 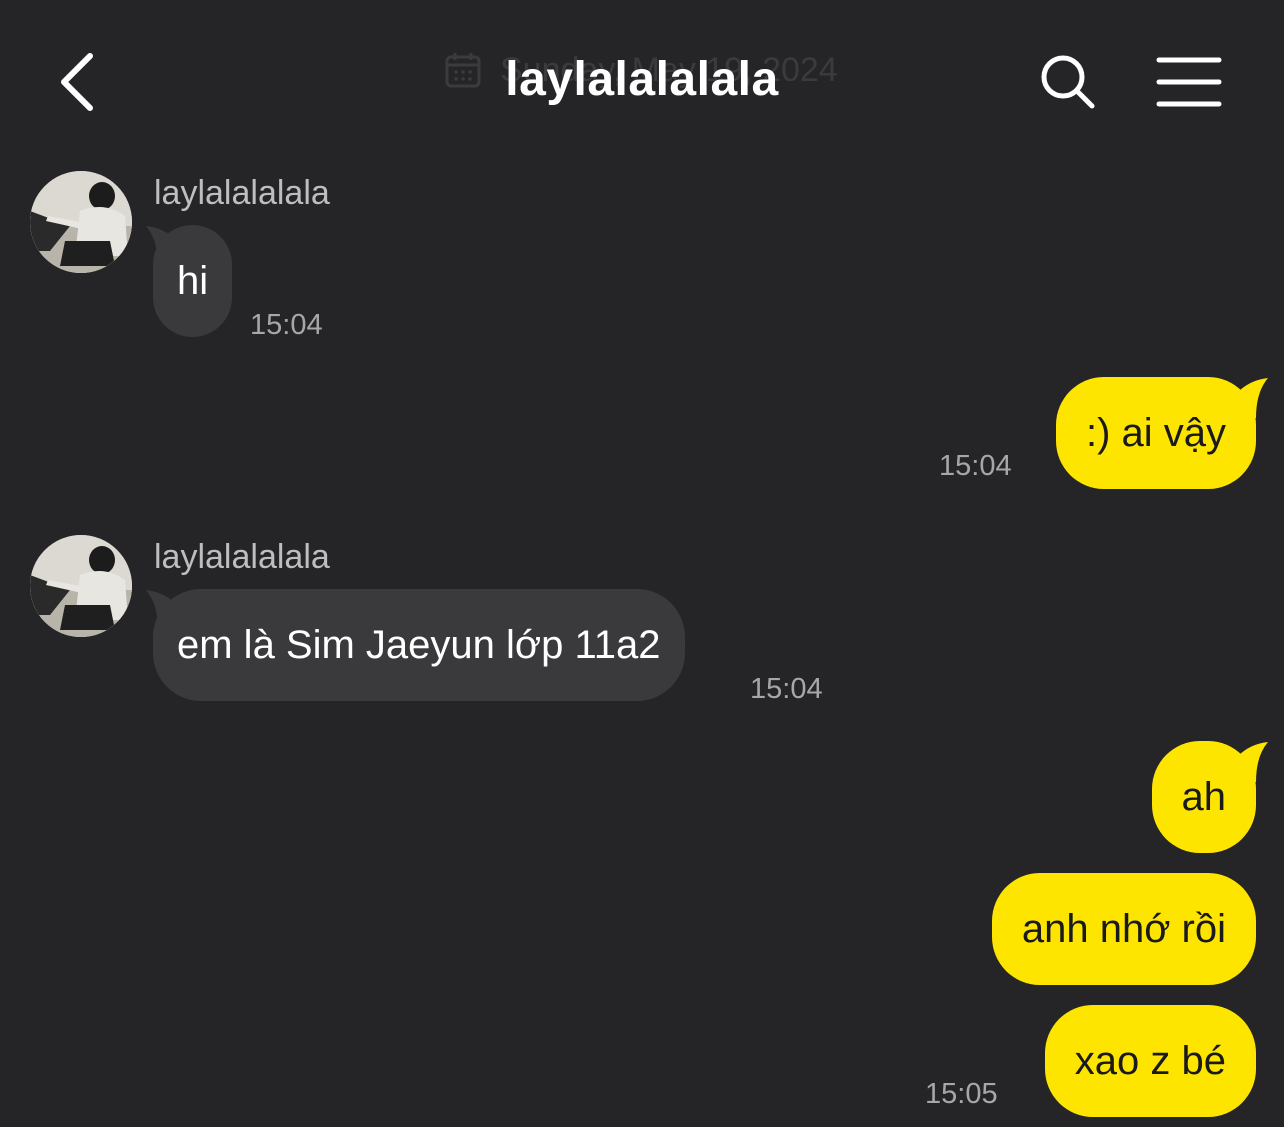 I want to click on search-button, so click(x=1068, y=82).